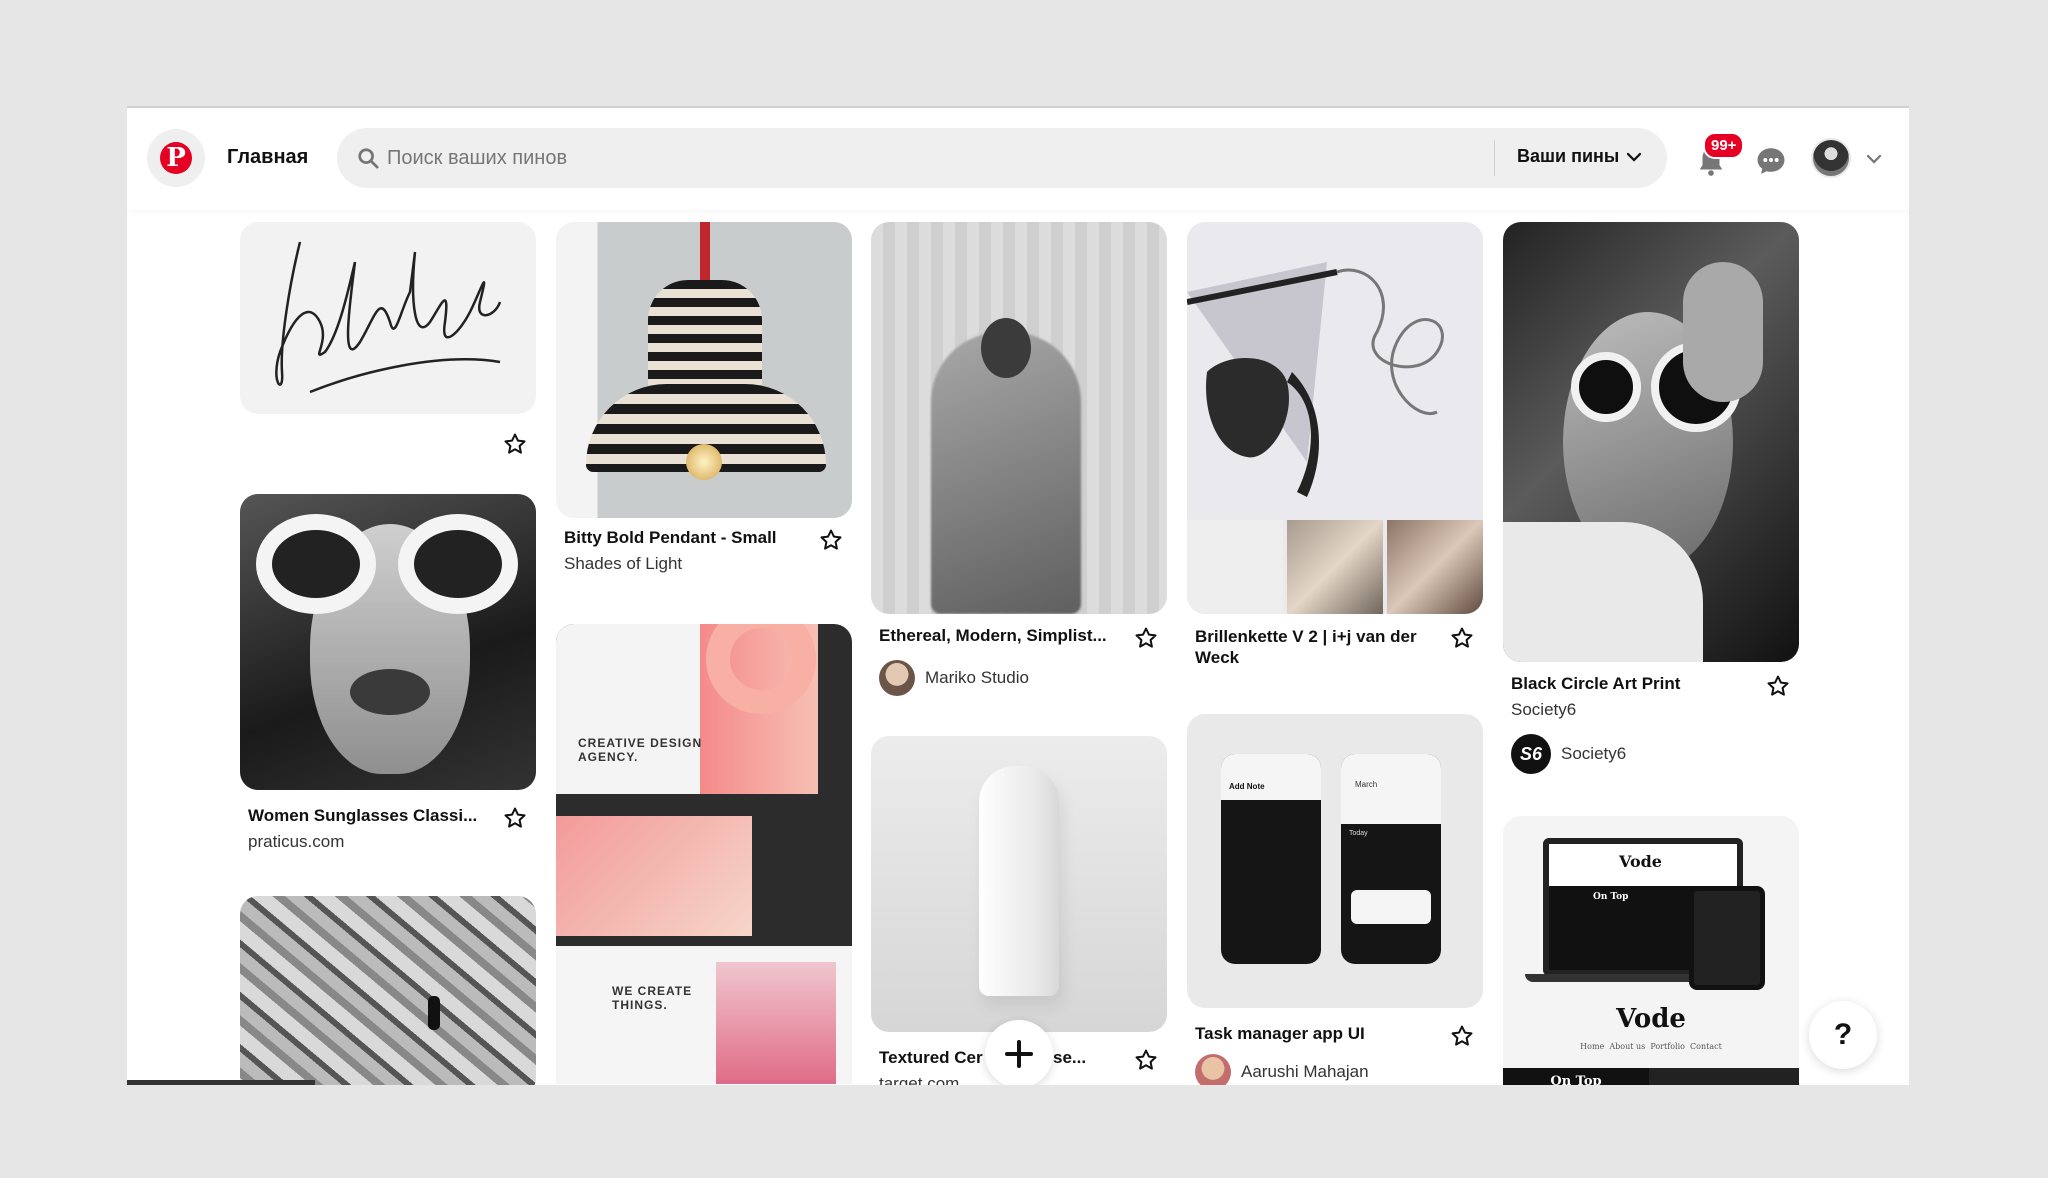  I want to click on creator-name: Society6, so click(1593, 754).